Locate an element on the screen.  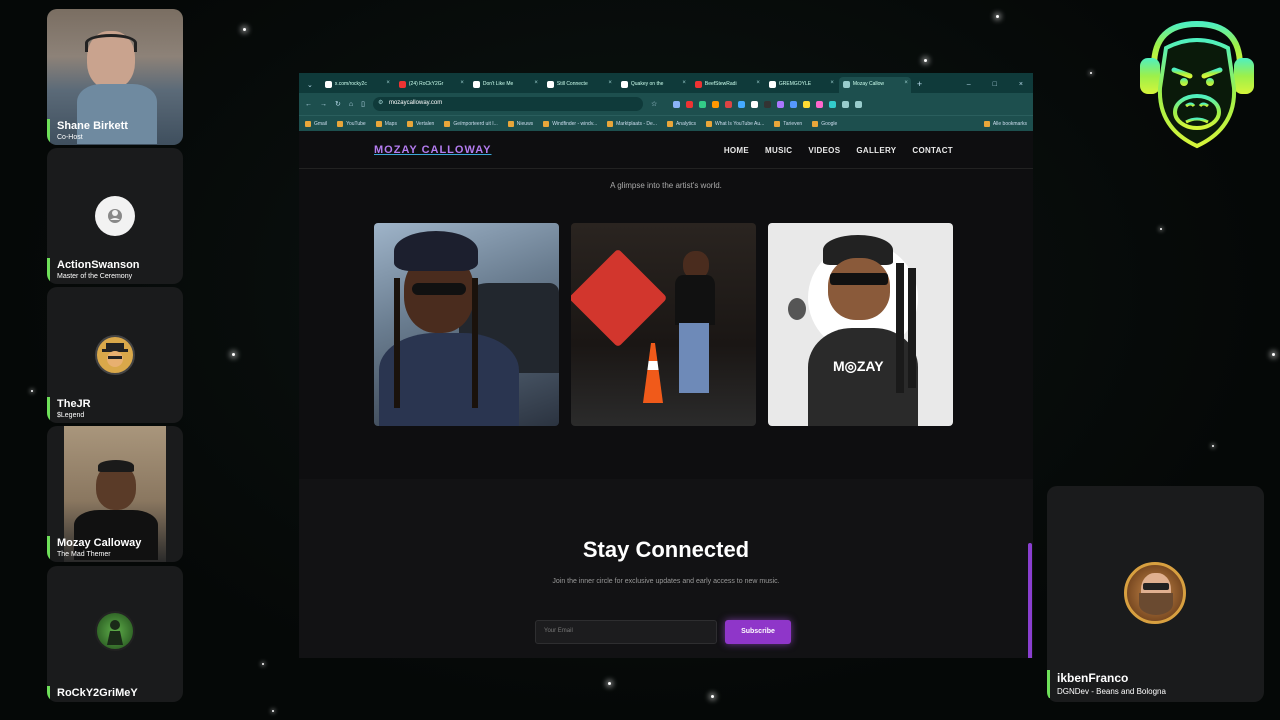
bookmark-item: Google is located at coordinates (824, 123).